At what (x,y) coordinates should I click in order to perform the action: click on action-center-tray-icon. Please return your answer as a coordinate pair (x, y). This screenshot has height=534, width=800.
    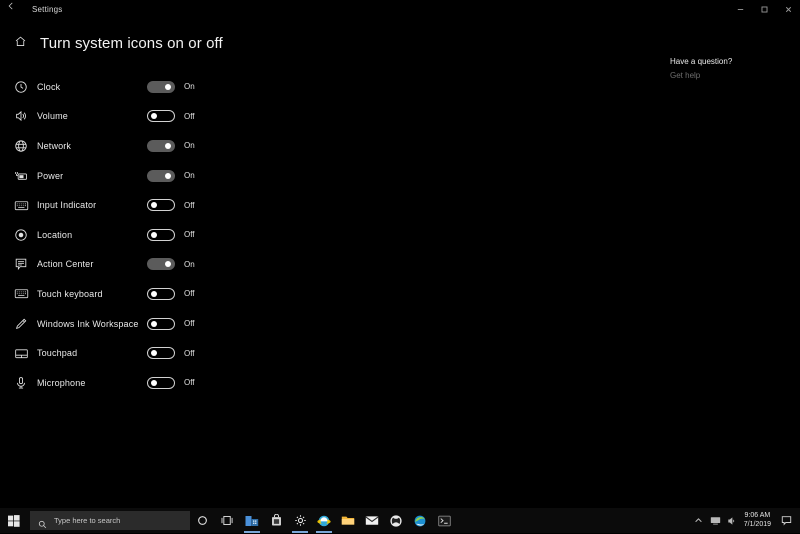
    Looking at the image, I should click on (786, 520).